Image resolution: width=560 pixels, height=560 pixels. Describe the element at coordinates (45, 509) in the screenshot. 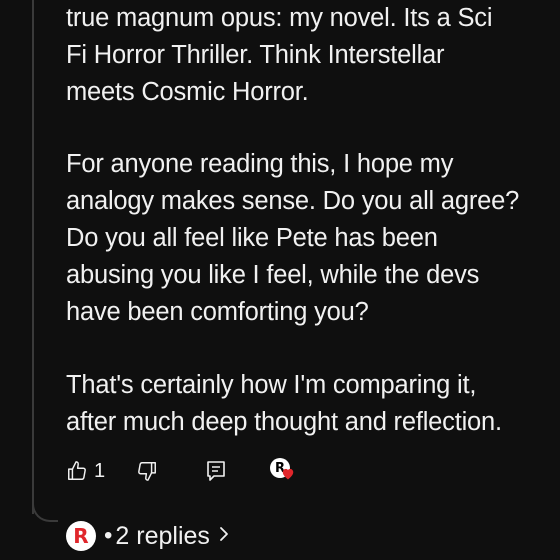

I see `thread-connector` at that location.